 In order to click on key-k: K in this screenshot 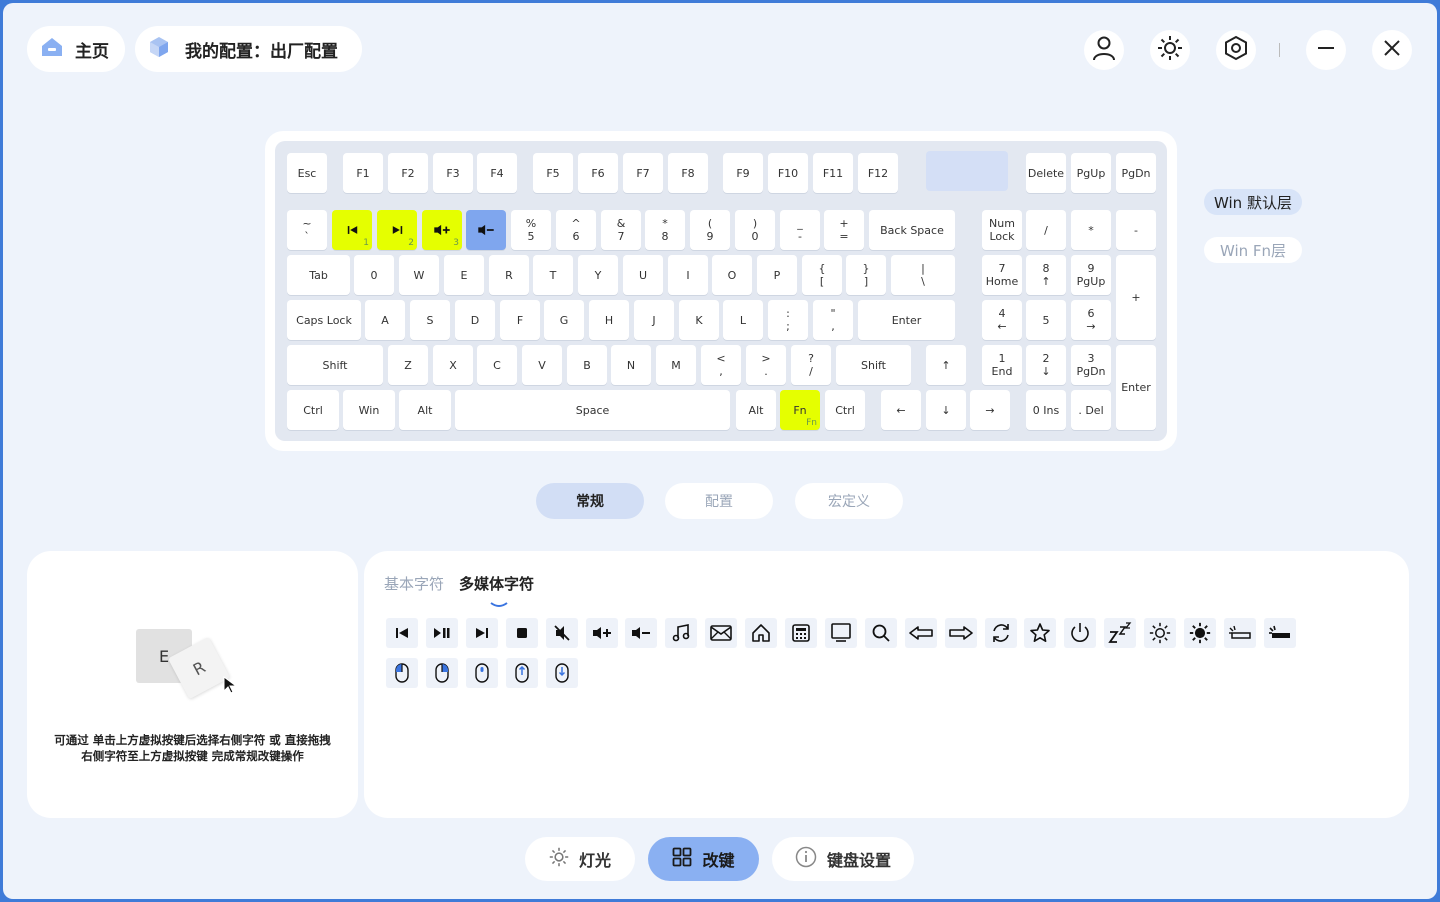, I will do `click(699, 320)`.